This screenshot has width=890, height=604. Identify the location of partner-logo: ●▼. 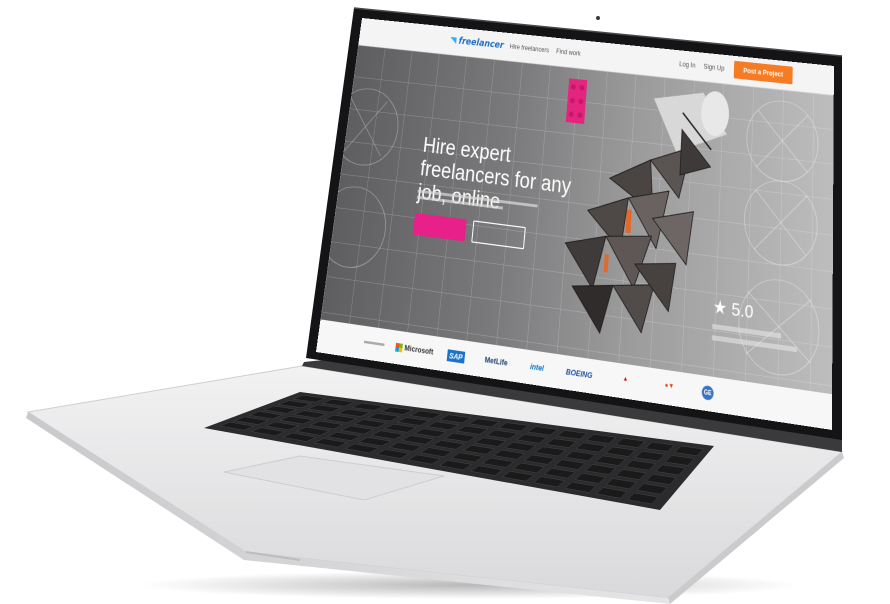
(669, 386).